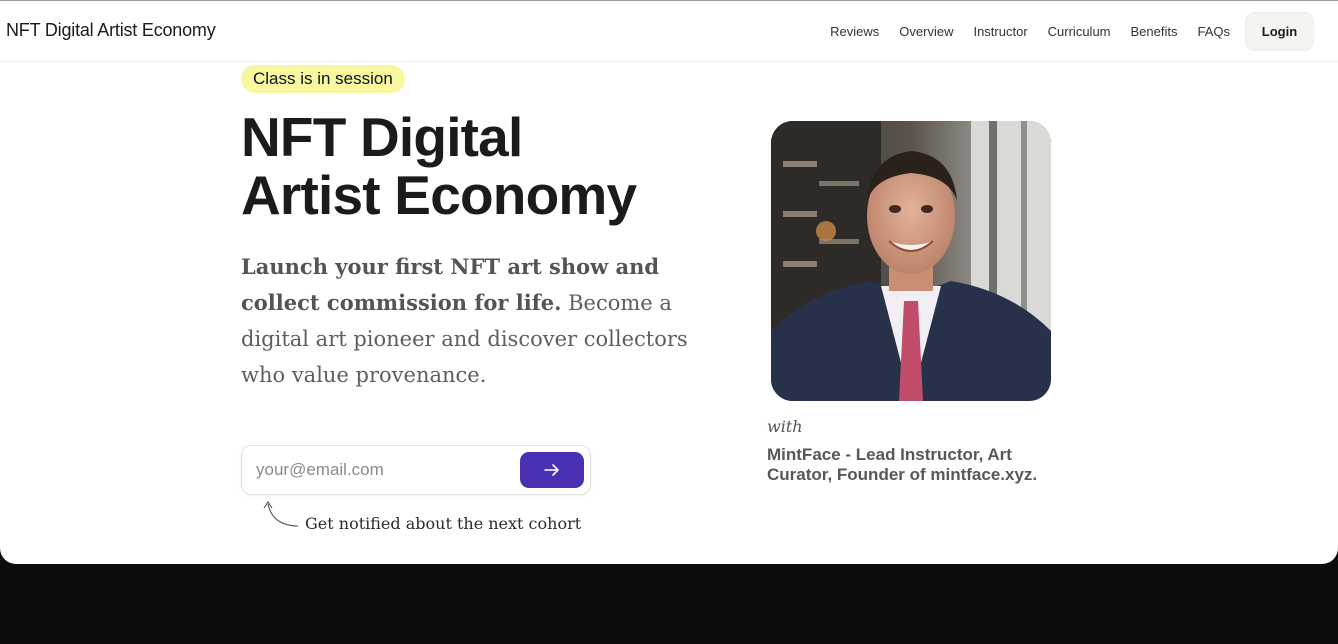 The image size is (1338, 644). I want to click on cohort-hint: Get notified about the next cohort, so click(443, 523).